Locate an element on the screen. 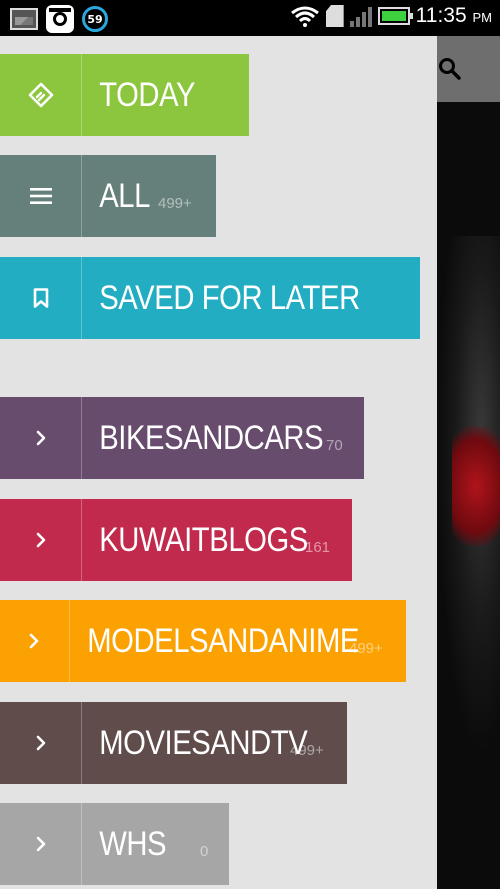 This screenshot has height=889, width=500. notification-count-badge: 59 is located at coordinates (95, 19).